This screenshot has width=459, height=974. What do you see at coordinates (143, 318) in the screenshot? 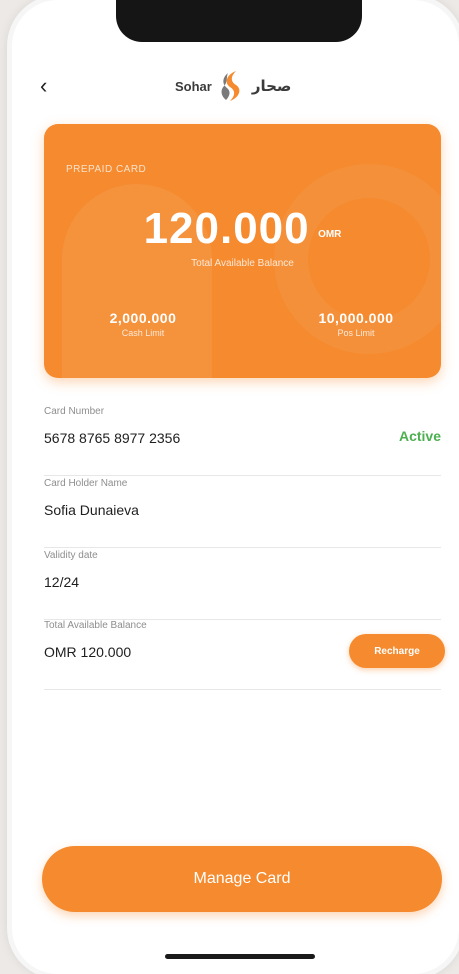
I see `cash-limit-value: 2,000.000` at bounding box center [143, 318].